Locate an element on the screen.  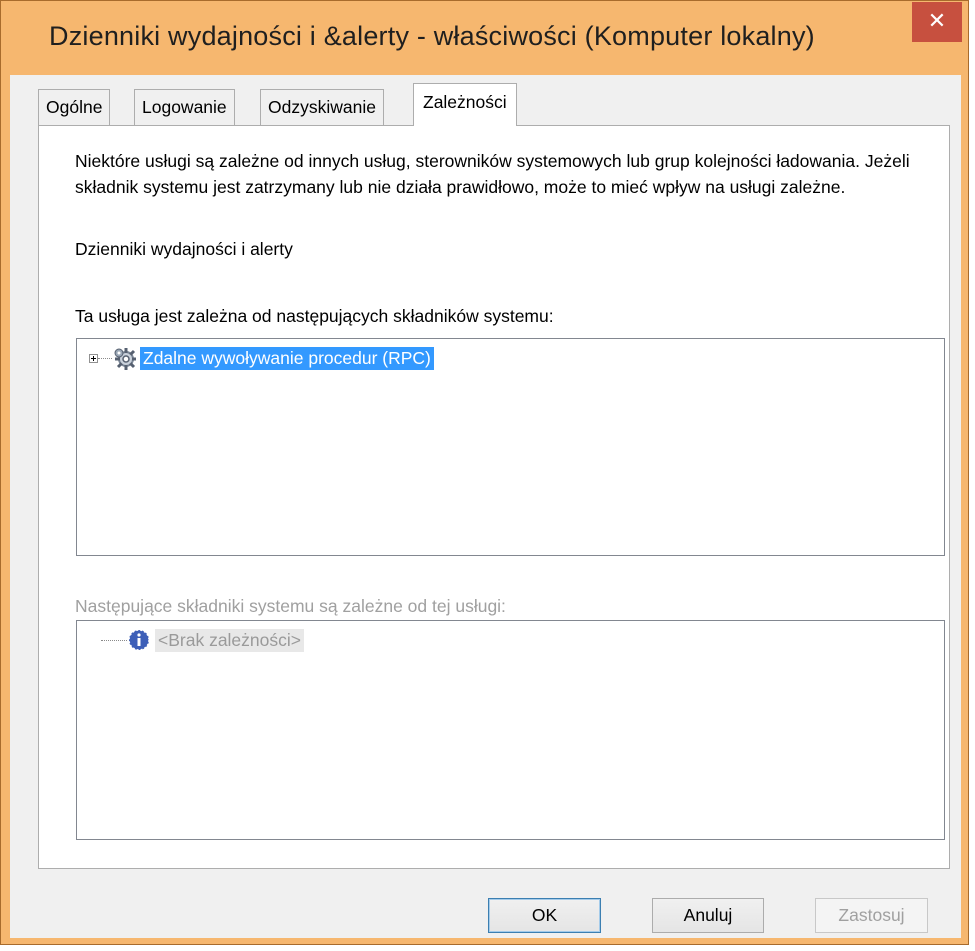
expand-icon is located at coordinates (93, 358).